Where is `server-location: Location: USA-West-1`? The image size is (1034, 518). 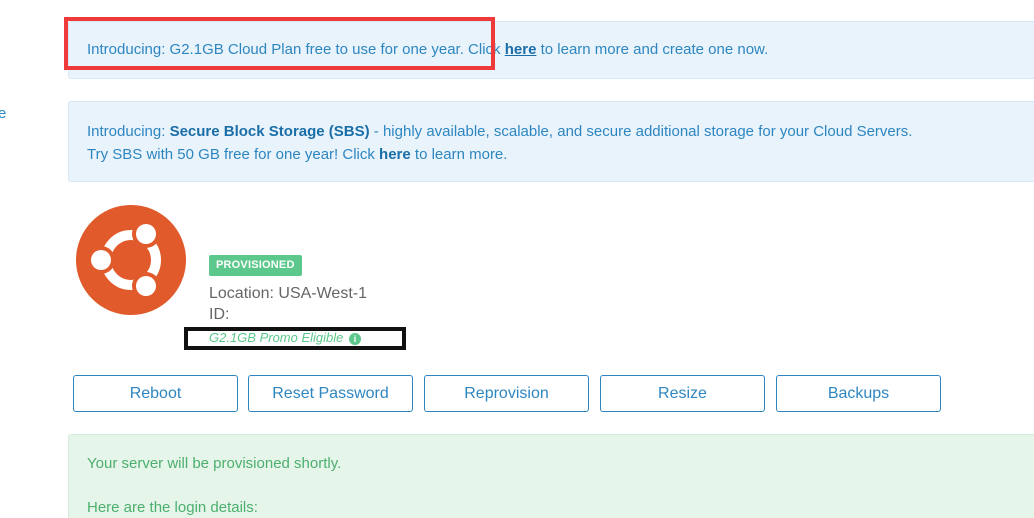
server-location: Location: USA-West-1 is located at coordinates (288, 293).